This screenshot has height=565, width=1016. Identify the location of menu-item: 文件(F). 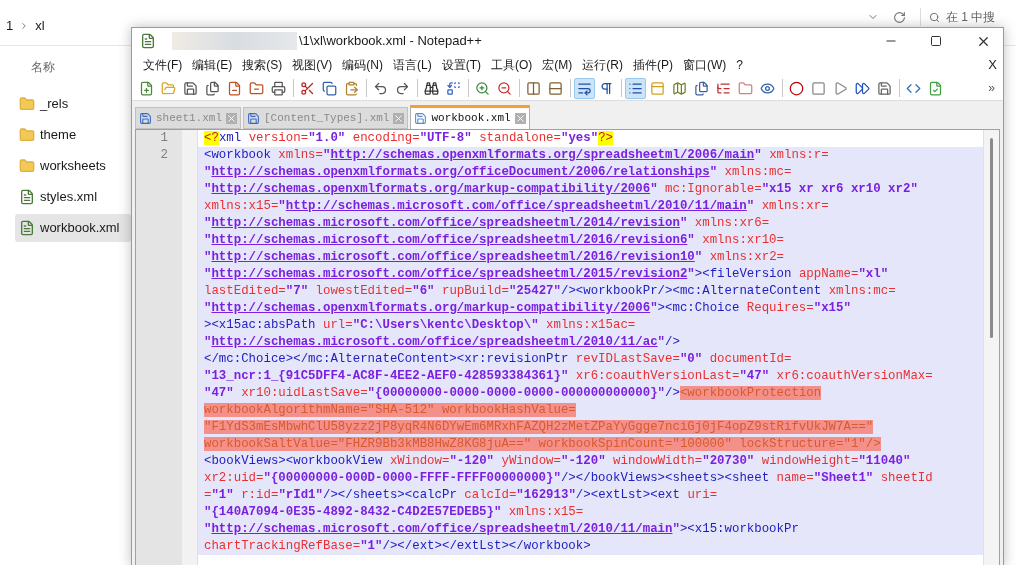
(163, 65).